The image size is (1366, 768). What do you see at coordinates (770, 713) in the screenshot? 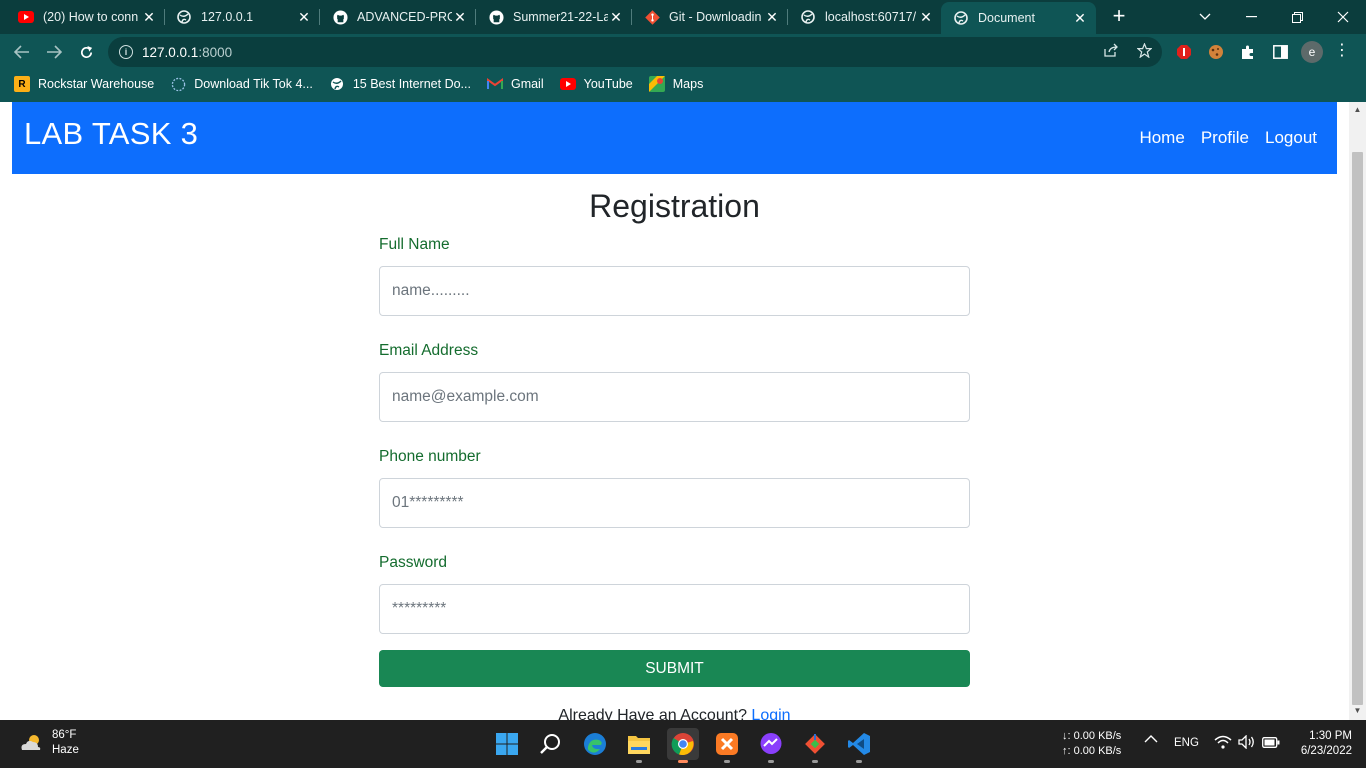
I see `login-link: Login` at bounding box center [770, 713].